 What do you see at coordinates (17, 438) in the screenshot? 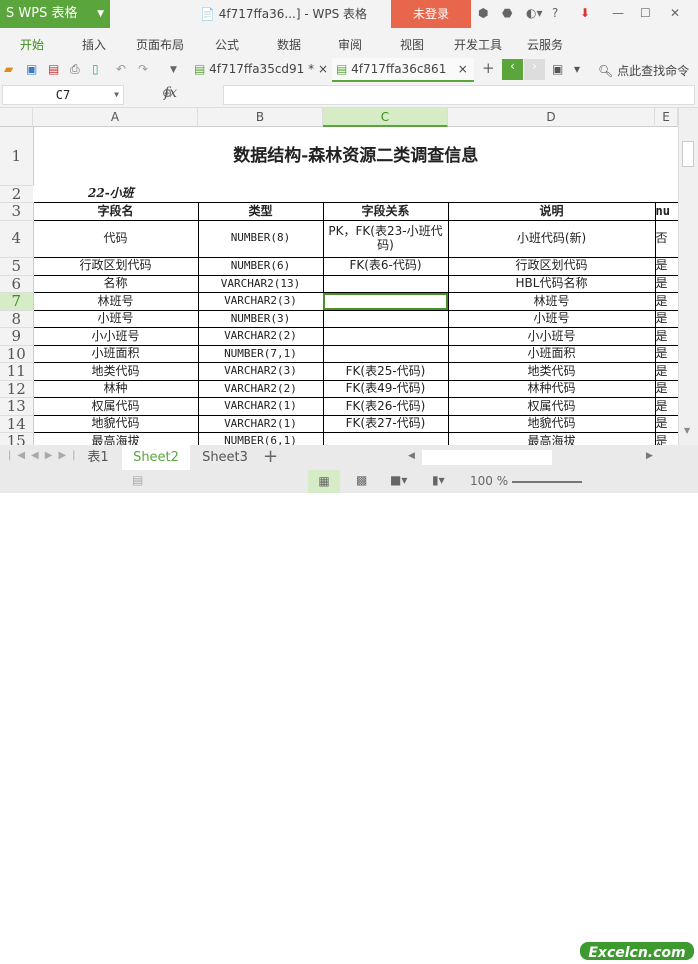
I see `row-header: 15` at bounding box center [17, 438].